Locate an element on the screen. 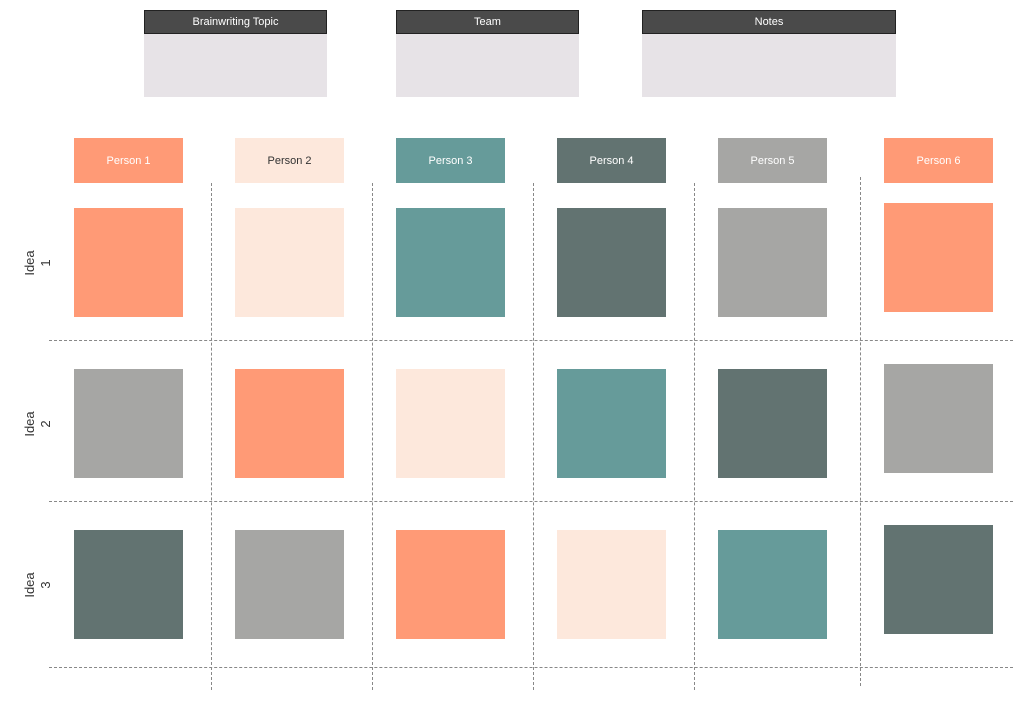 Image resolution: width=1024 pixels, height=702 pixels. team-field: Team is located at coordinates (487, 53).